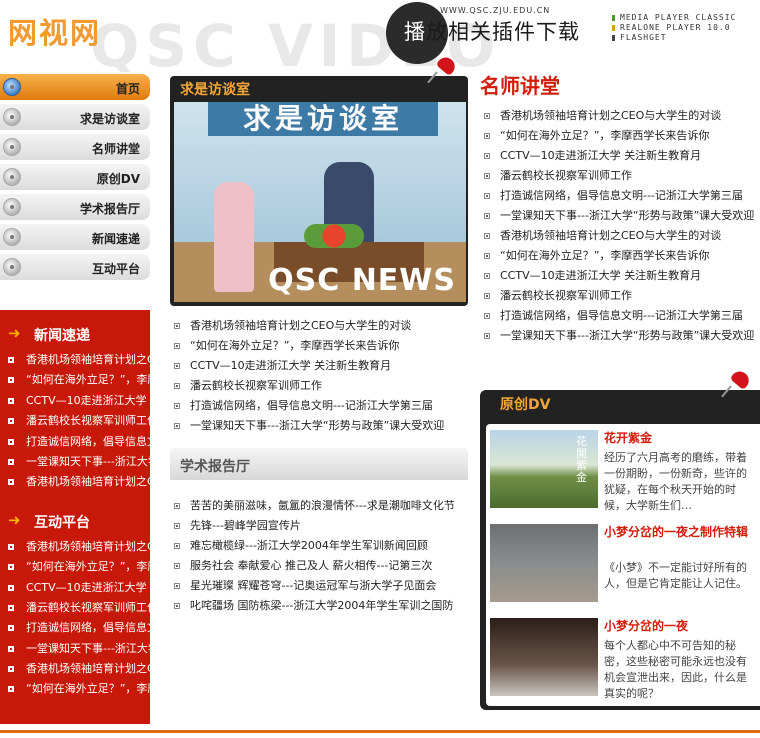  I want to click on list-item: 服务社会 奉献爱心 推己及人 薪火相传---记第三次, so click(316, 566).